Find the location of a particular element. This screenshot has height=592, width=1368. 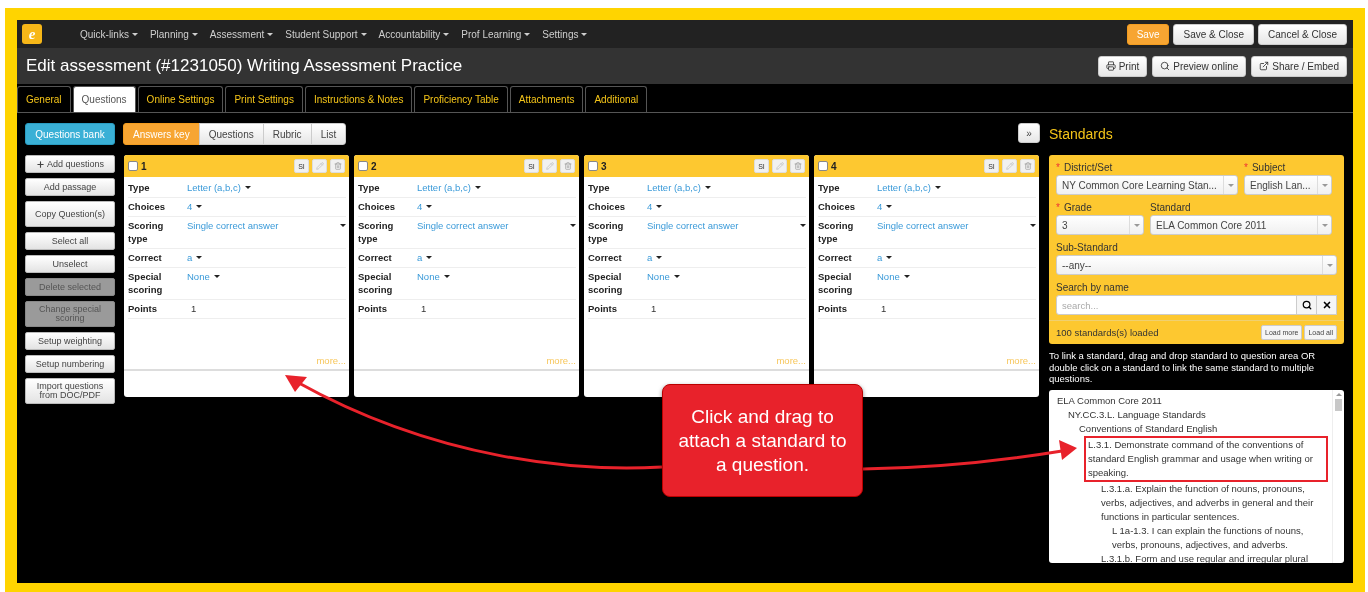

toolbar-button: Save & Close is located at coordinates (1214, 34).